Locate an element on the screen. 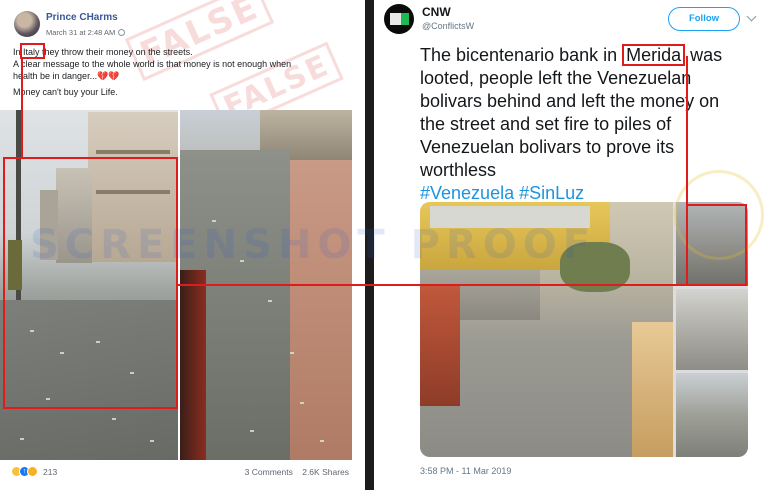 The image size is (768, 490). wow-reaction-icon is located at coordinates (32, 471).